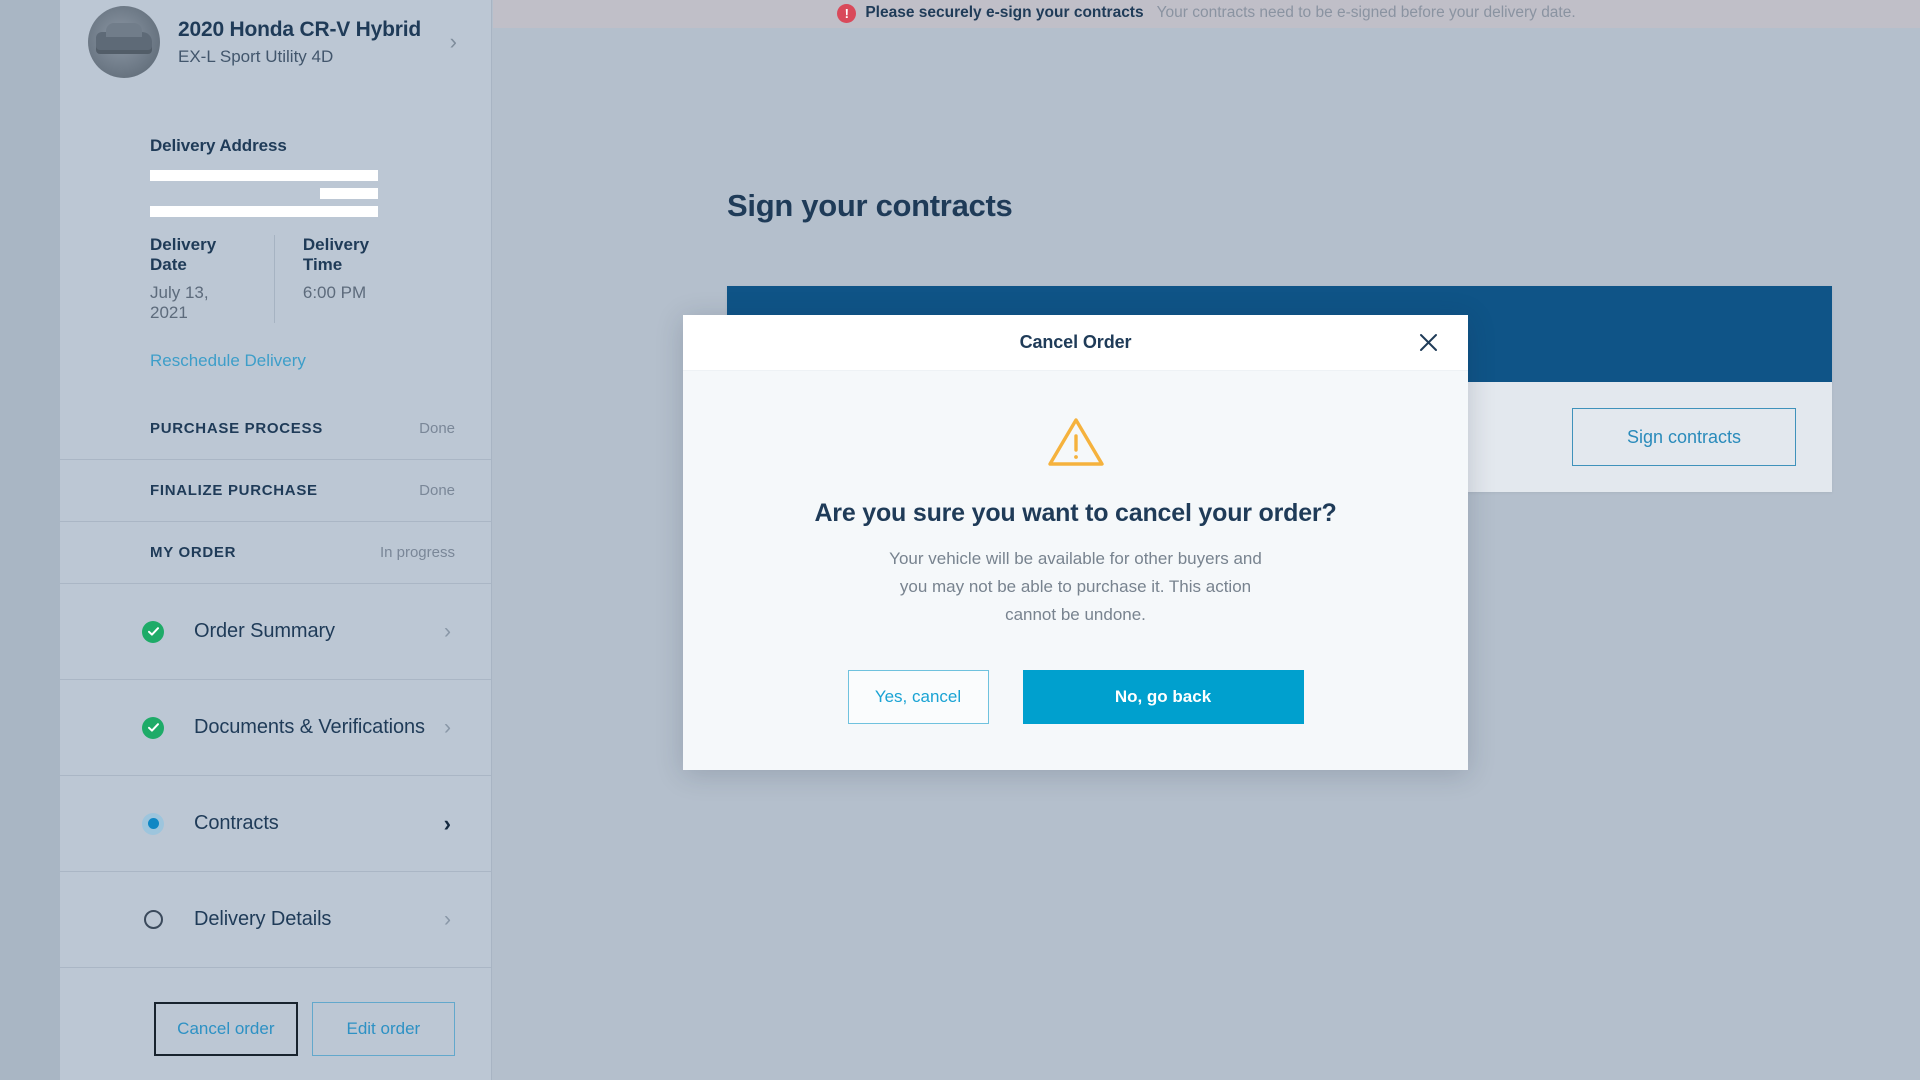  I want to click on delivery-date-value: July 13, 2021, so click(179, 302).